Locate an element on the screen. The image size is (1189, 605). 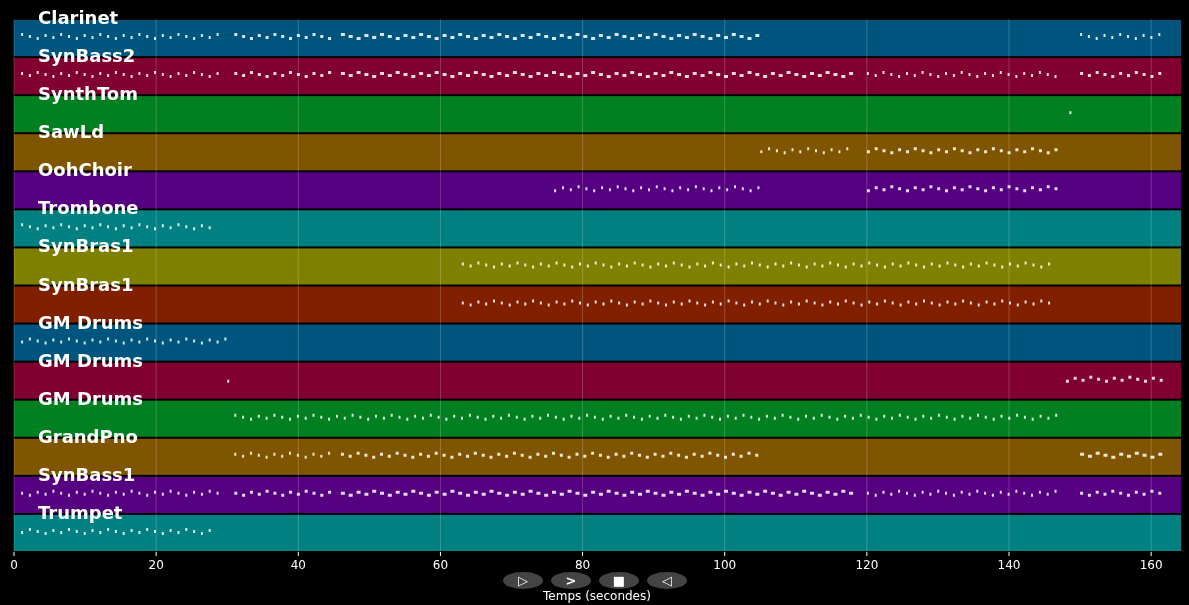
tick-label: 80 is located at coordinates (582, 565).